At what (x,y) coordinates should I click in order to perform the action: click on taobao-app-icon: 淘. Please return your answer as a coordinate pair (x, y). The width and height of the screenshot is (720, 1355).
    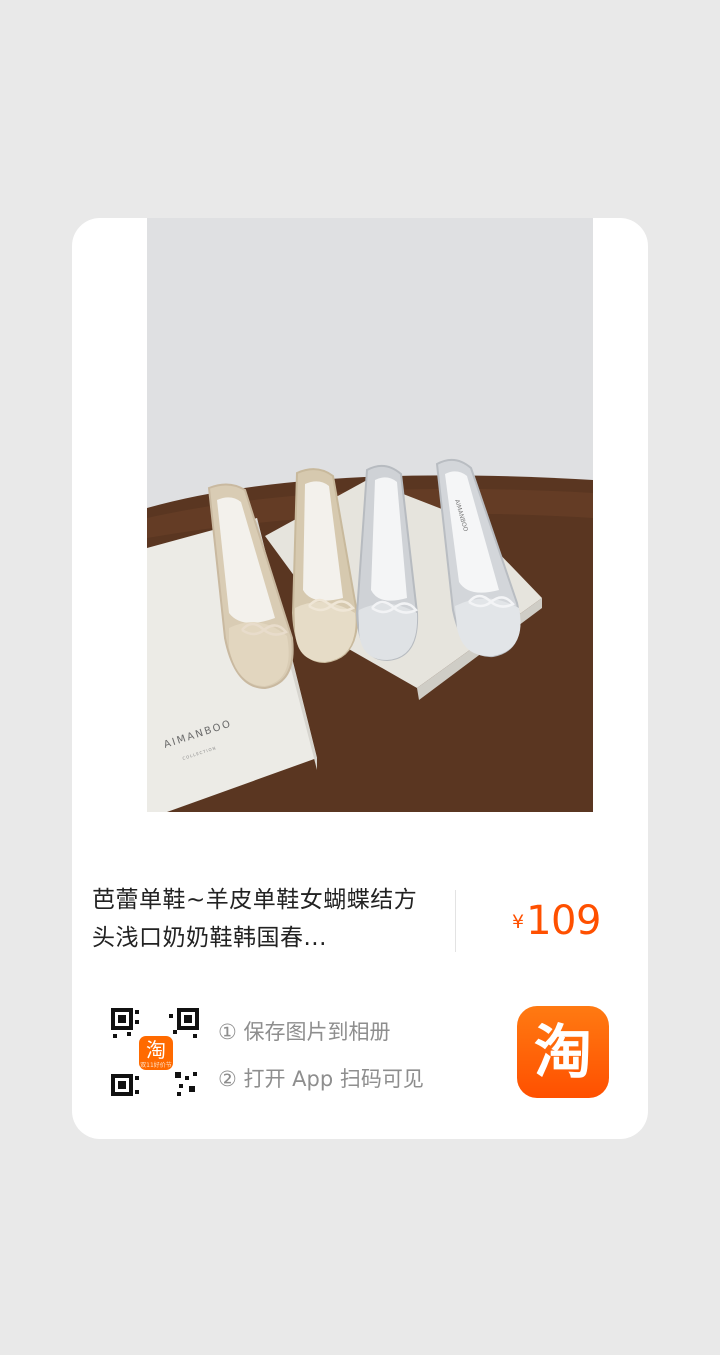
    Looking at the image, I should click on (563, 1052).